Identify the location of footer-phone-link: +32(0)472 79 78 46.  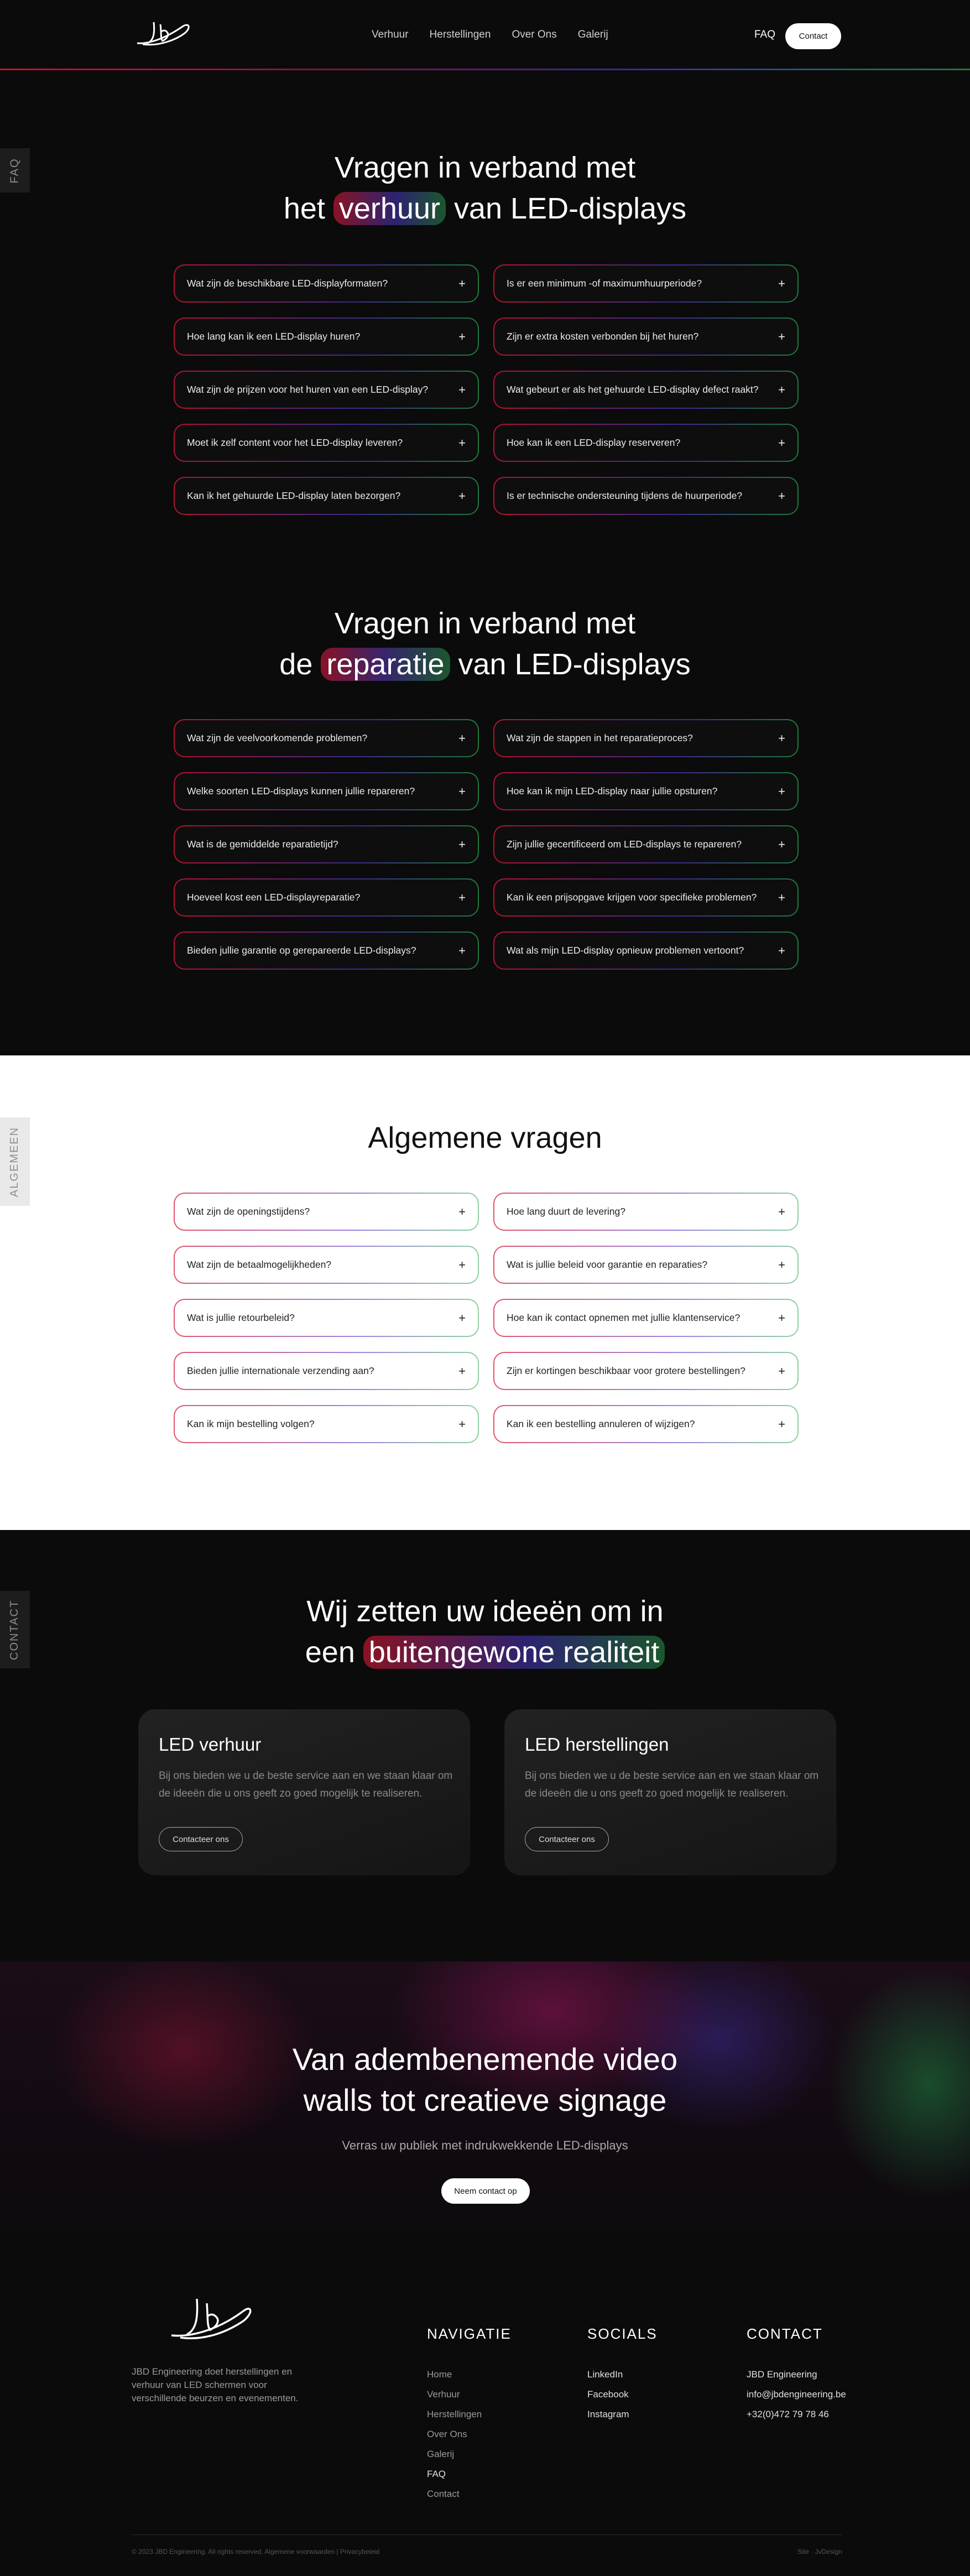
(796, 2414).